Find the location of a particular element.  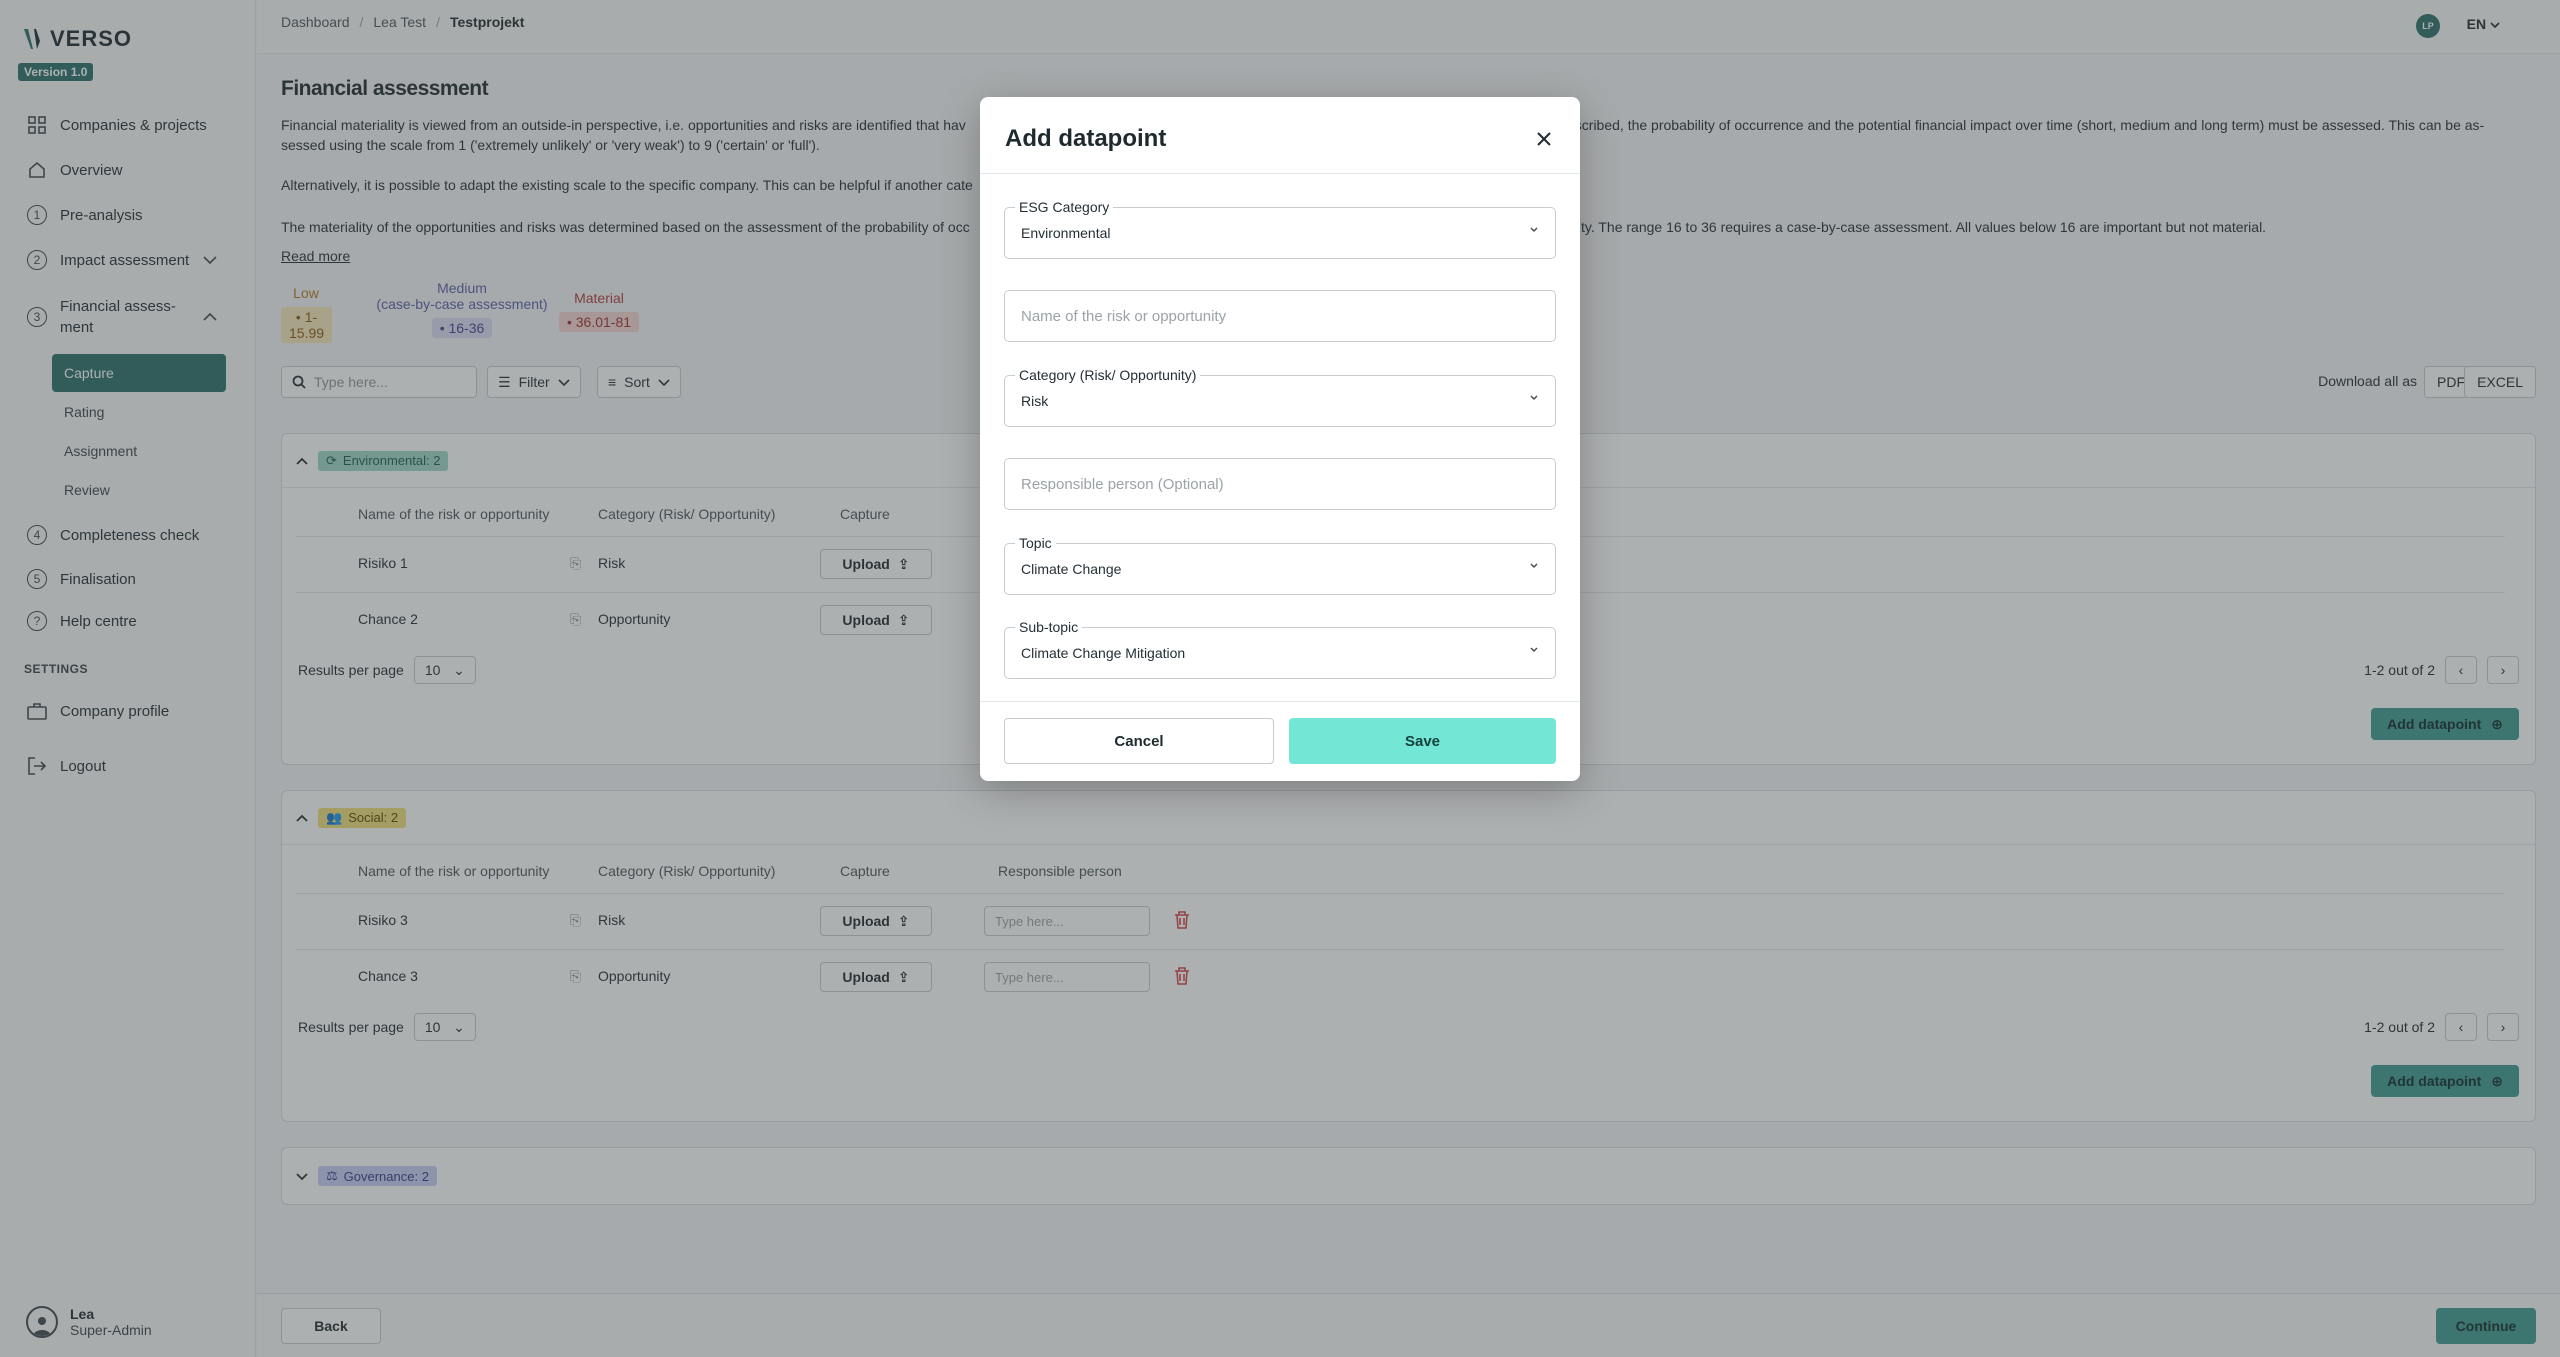

field-value: Climate Change is located at coordinates (1071, 569).